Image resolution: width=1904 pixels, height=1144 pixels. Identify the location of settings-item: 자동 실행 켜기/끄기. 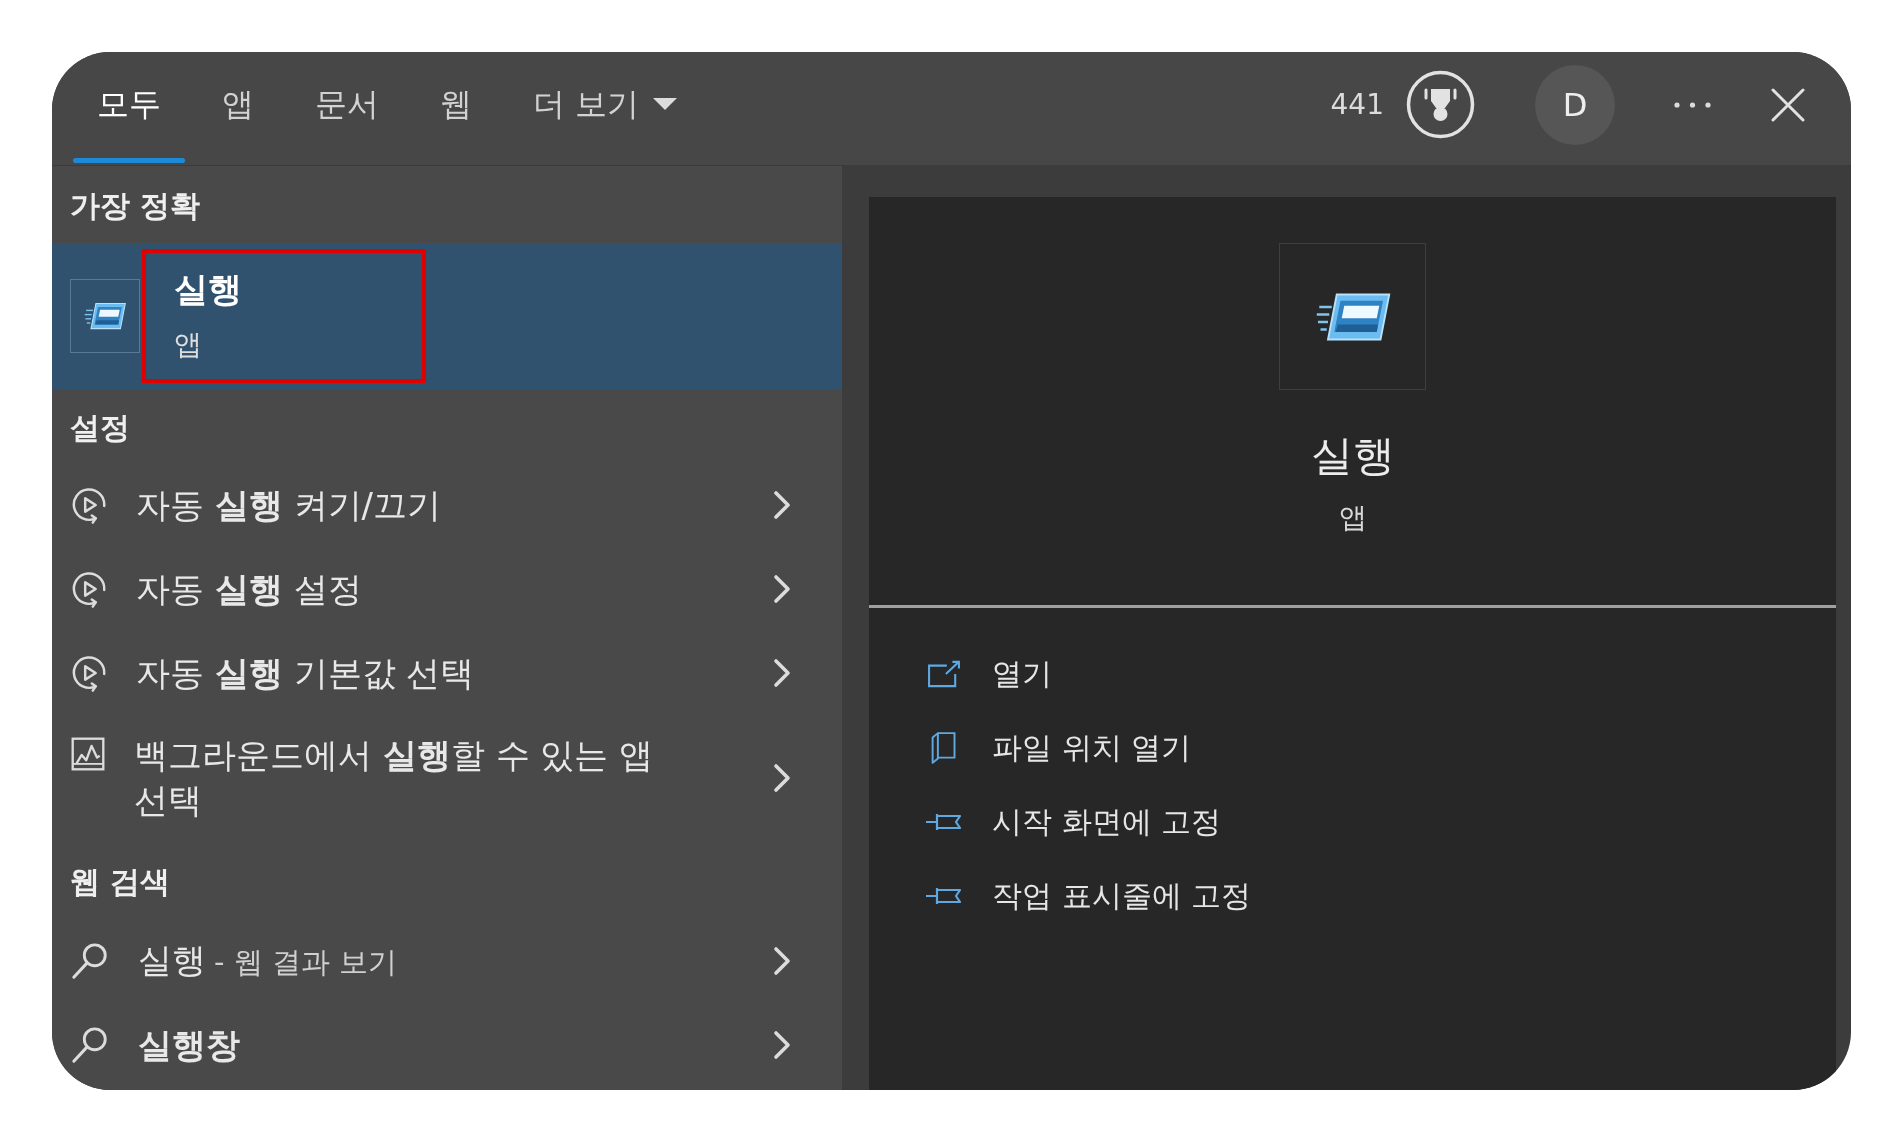
(447, 505).